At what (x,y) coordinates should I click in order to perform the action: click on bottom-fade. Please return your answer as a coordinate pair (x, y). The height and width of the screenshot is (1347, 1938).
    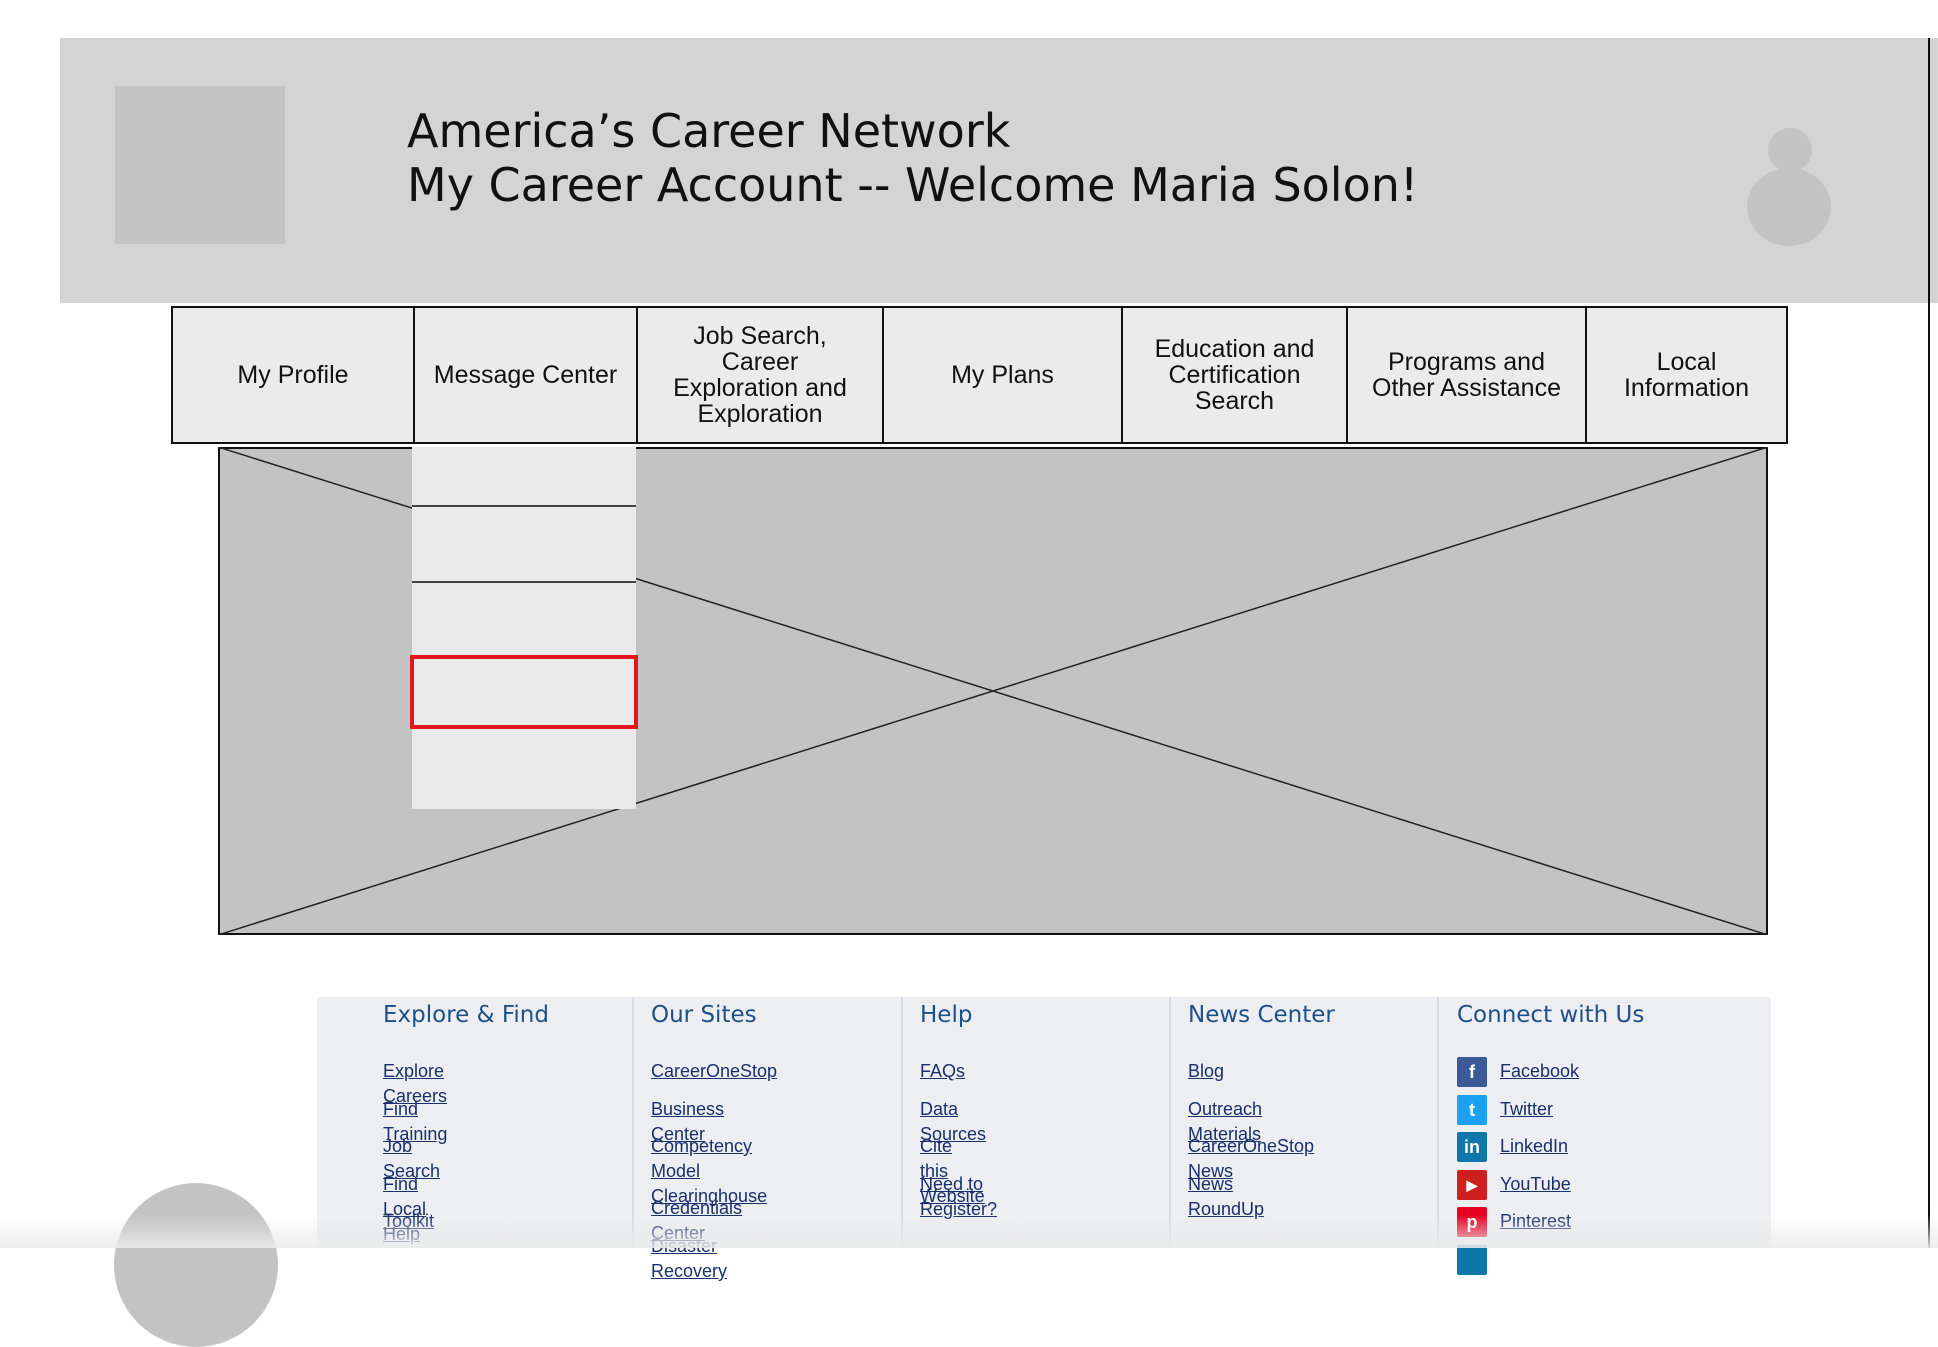
    Looking at the image, I should click on (969, 1231).